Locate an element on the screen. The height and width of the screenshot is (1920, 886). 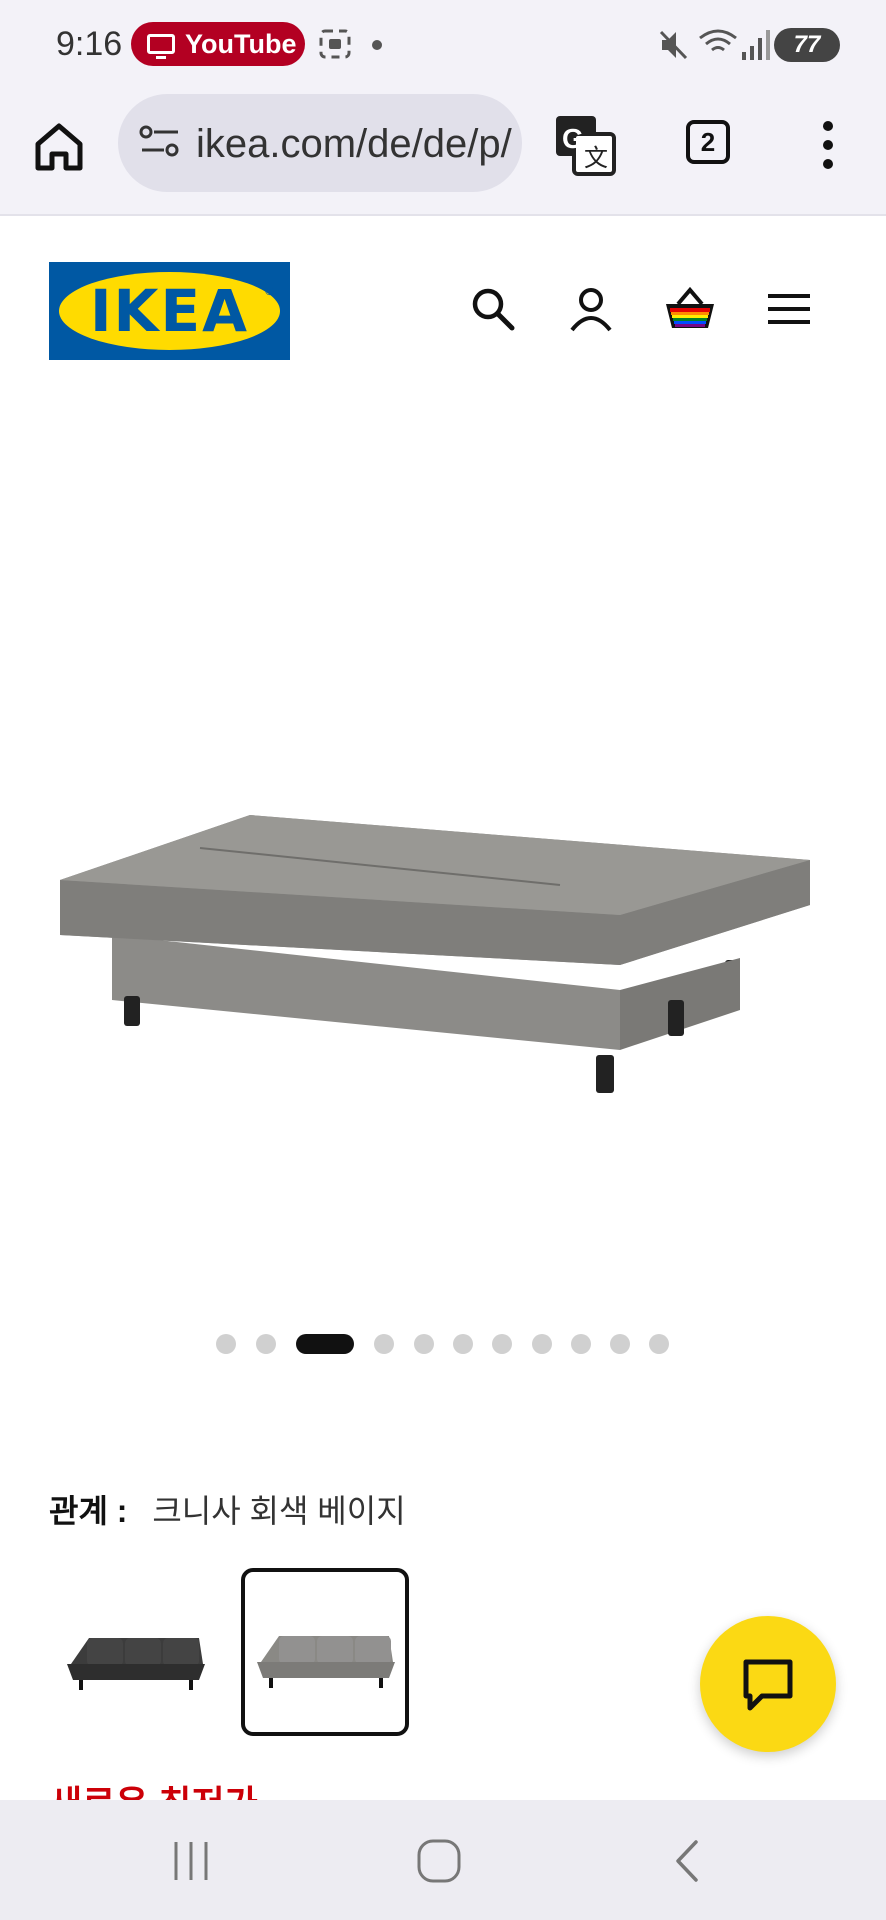
price-heading: 새로운 최저가 is located at coordinates (153, 1788).